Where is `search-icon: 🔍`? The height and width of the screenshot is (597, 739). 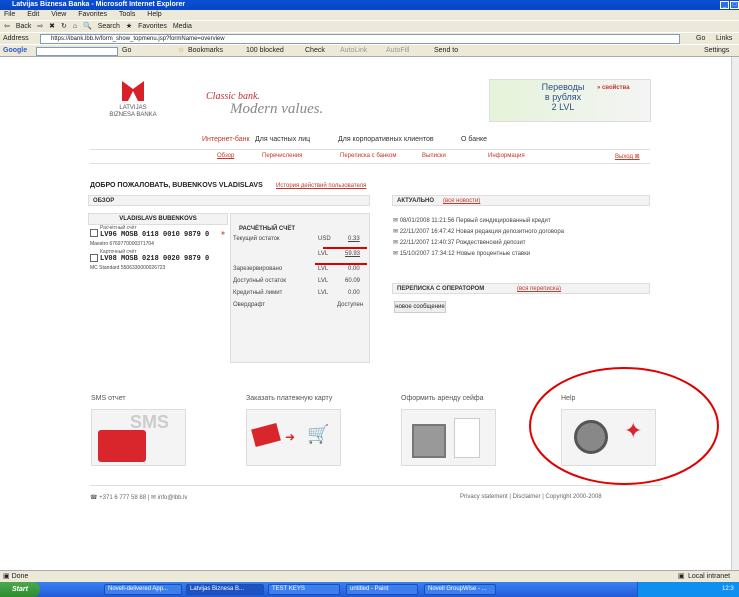 search-icon: 🔍 is located at coordinates (87, 26).